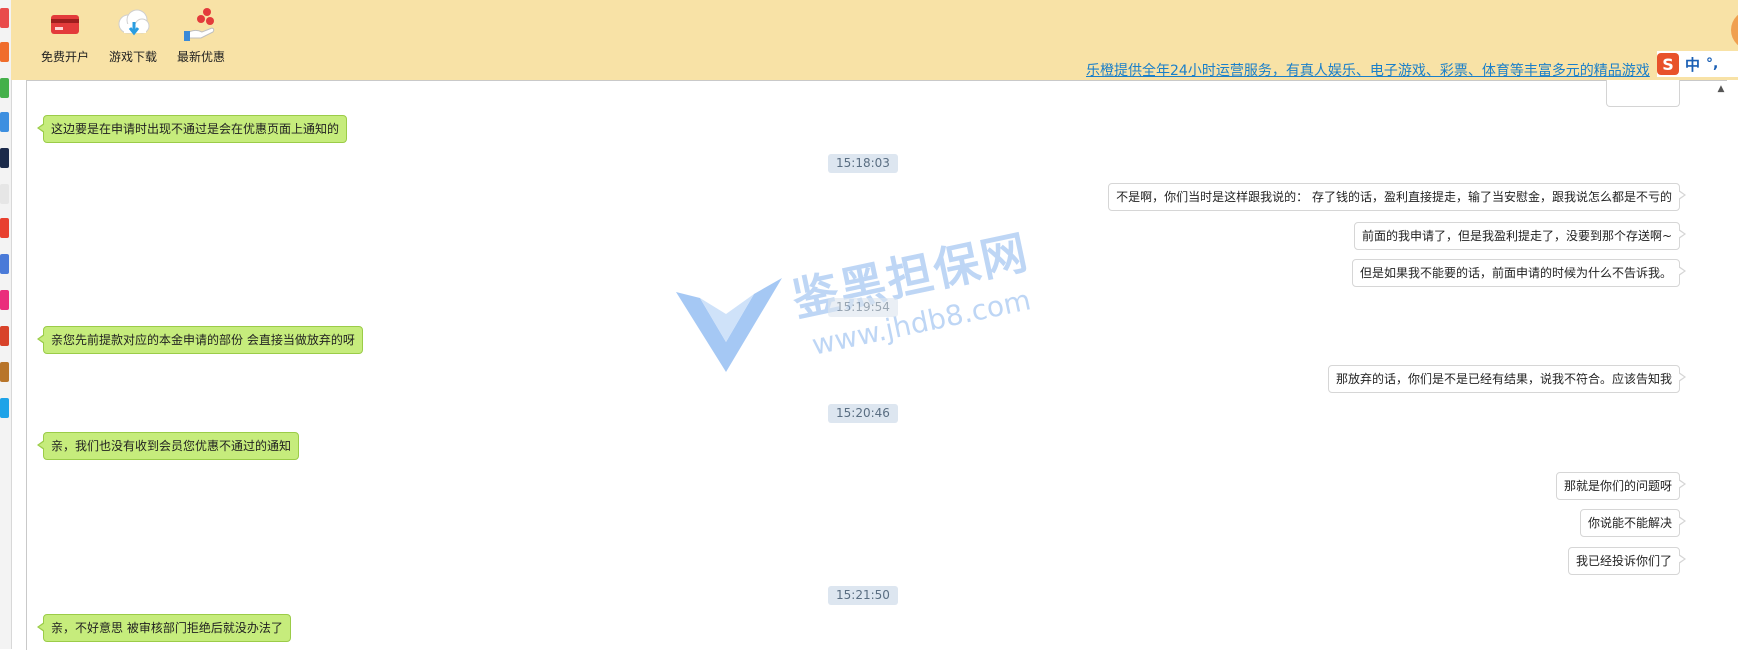  What do you see at coordinates (1621, 486) in the screenshot?
I see `outgoing-message: 那就是你们的问题呀` at bounding box center [1621, 486].